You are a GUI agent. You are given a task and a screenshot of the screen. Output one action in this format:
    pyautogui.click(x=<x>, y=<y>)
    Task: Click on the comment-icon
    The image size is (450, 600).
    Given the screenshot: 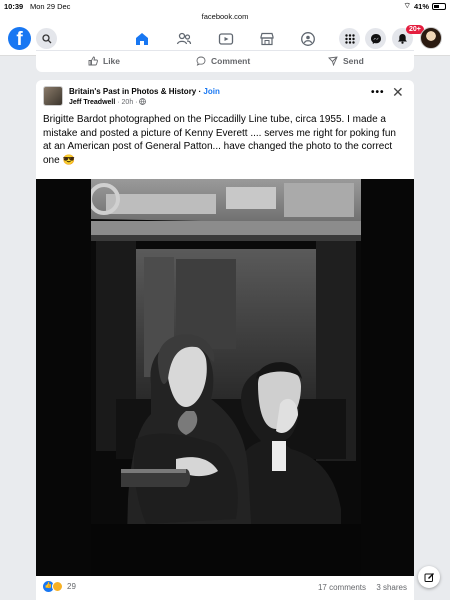 What is the action you would take?
    pyautogui.click(x=201, y=61)
    